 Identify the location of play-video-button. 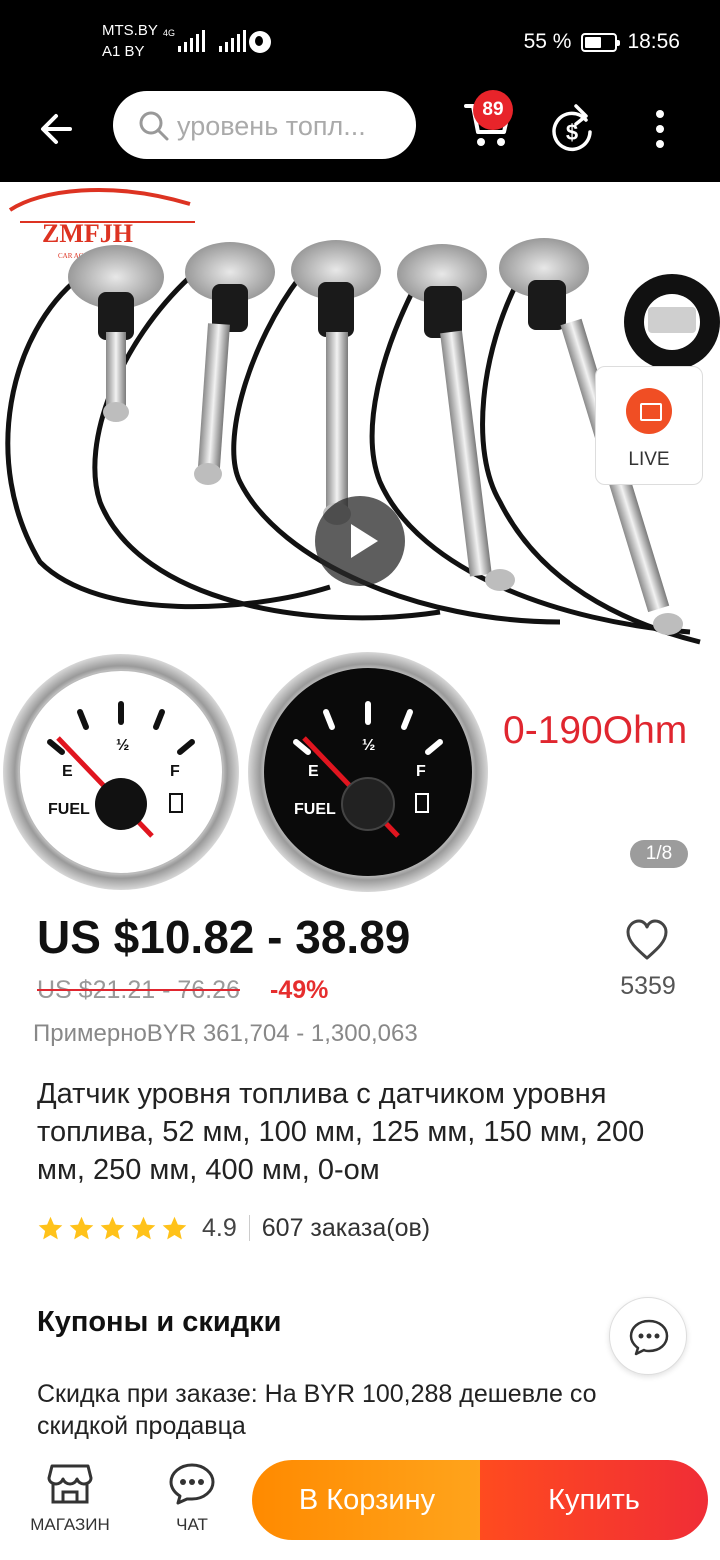
(360, 541).